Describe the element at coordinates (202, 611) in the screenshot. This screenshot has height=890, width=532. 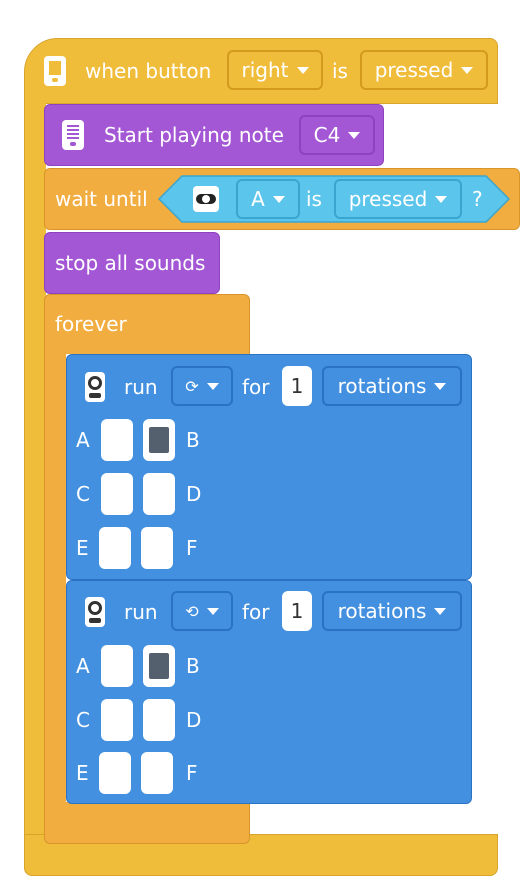
I see `direction-dropdown: ⟲` at that location.